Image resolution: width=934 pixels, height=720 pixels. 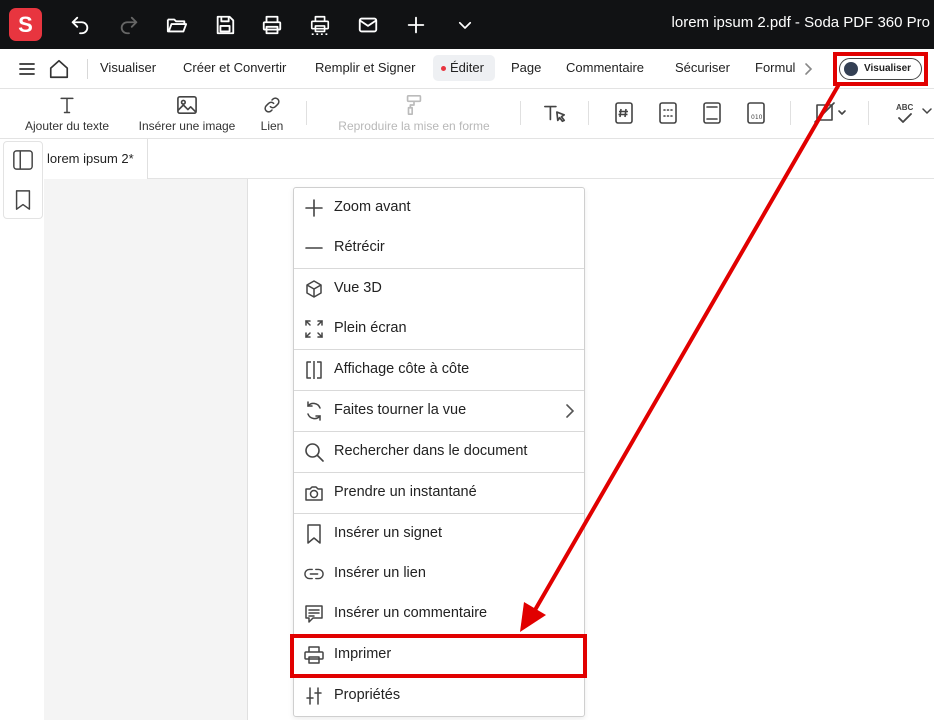 I want to click on menu-item-insert-link: Insérer un lien, so click(x=439, y=574).